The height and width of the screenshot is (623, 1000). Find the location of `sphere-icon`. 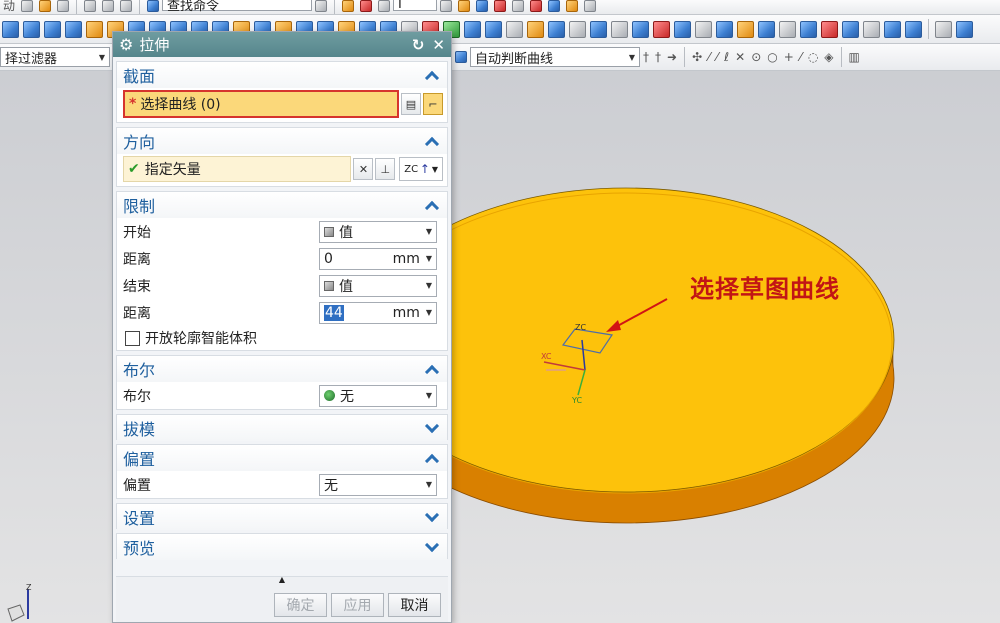

sphere-icon is located at coordinates (73, 29).